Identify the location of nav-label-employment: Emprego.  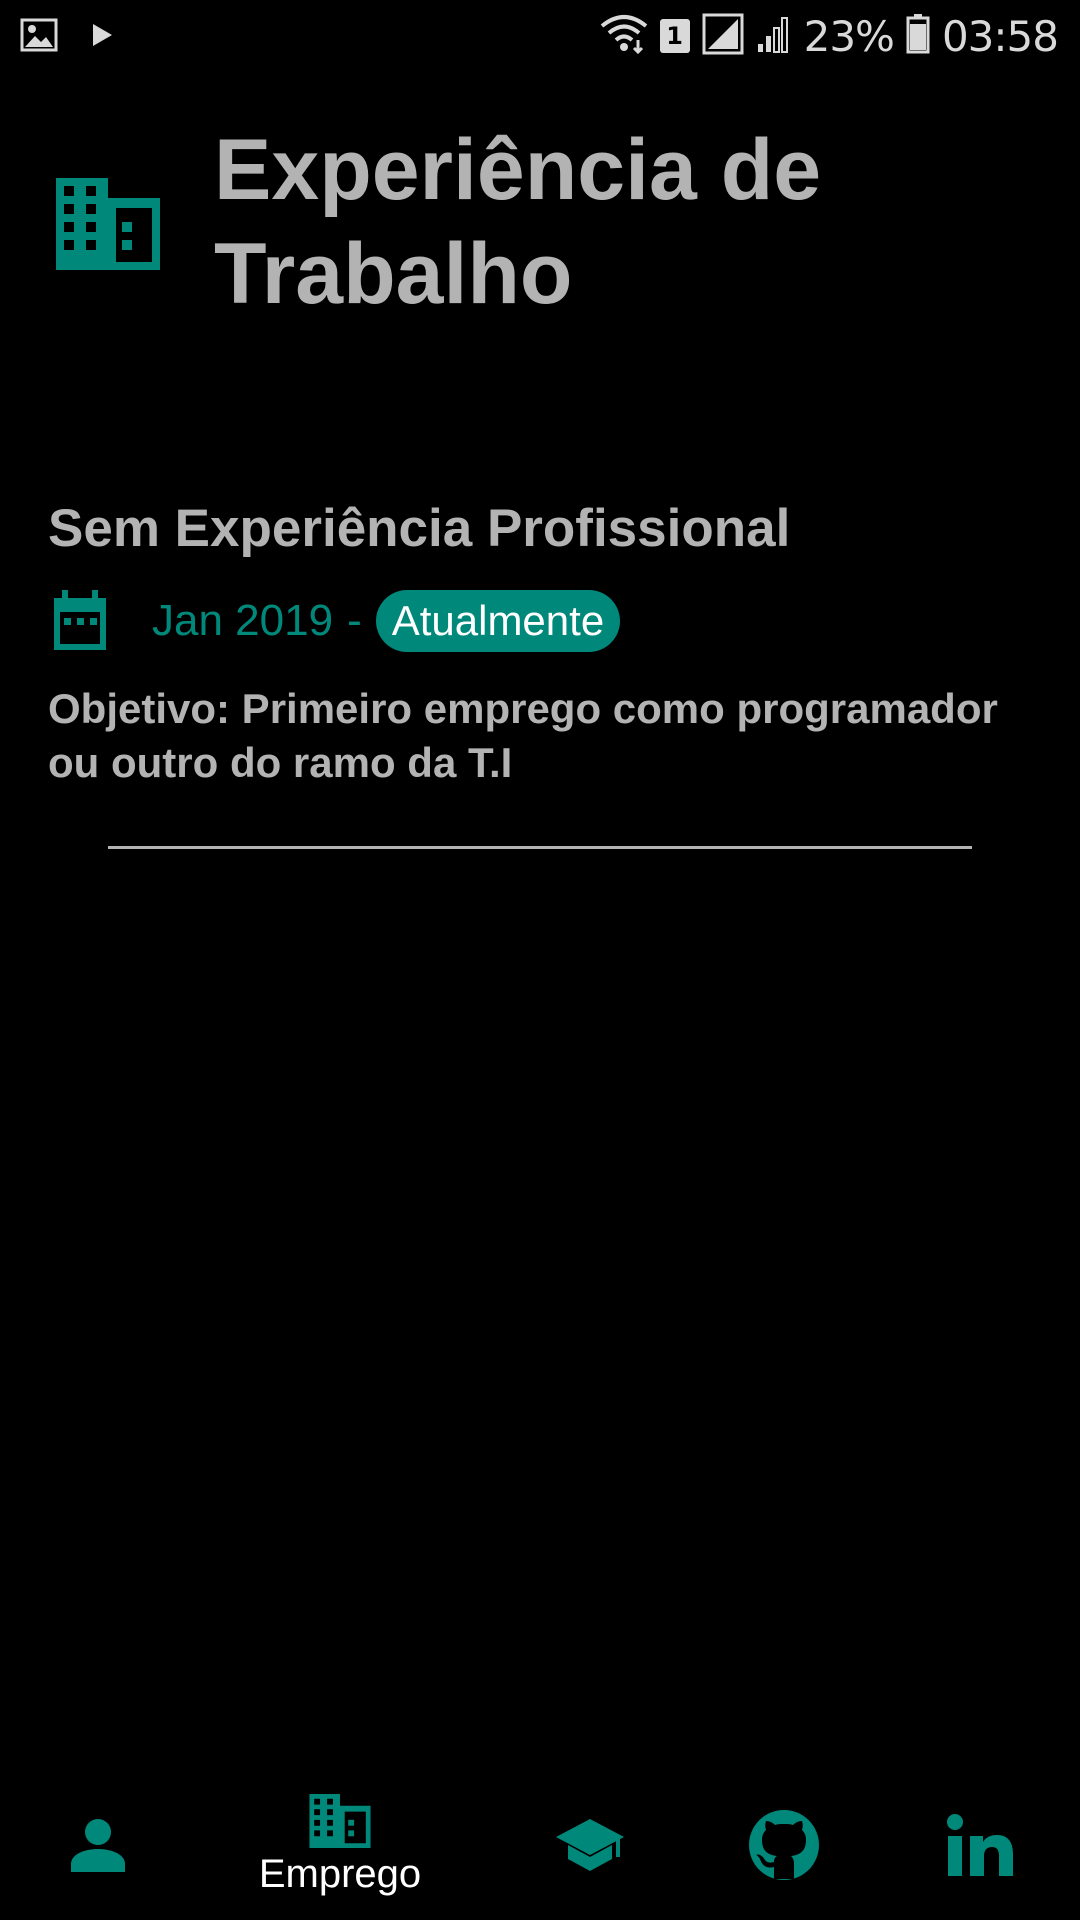
(340, 1873).